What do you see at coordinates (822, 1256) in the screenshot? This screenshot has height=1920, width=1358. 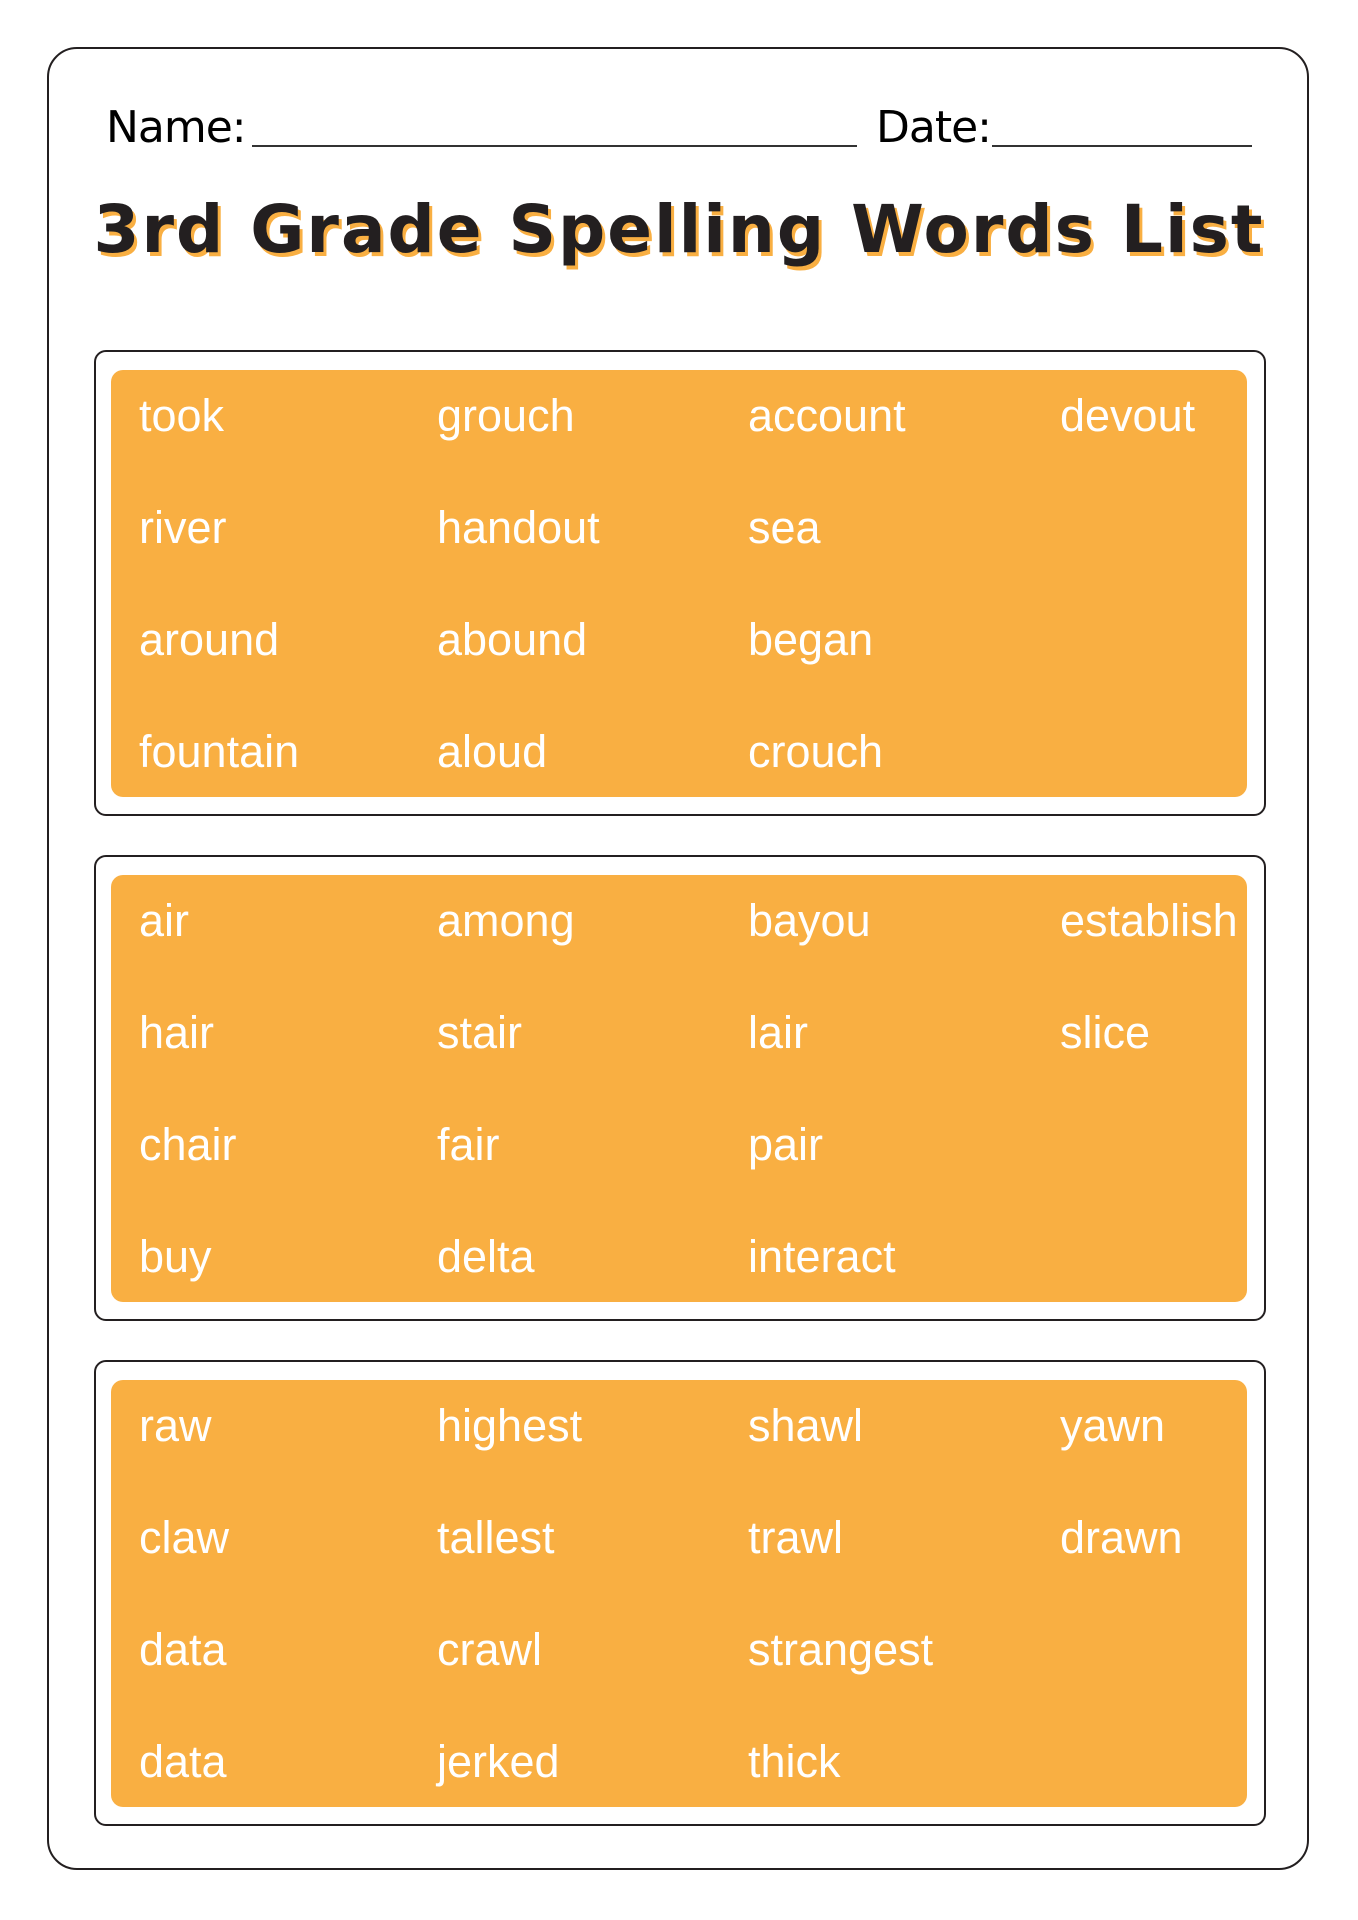 I see `spelling-word: interact` at bounding box center [822, 1256].